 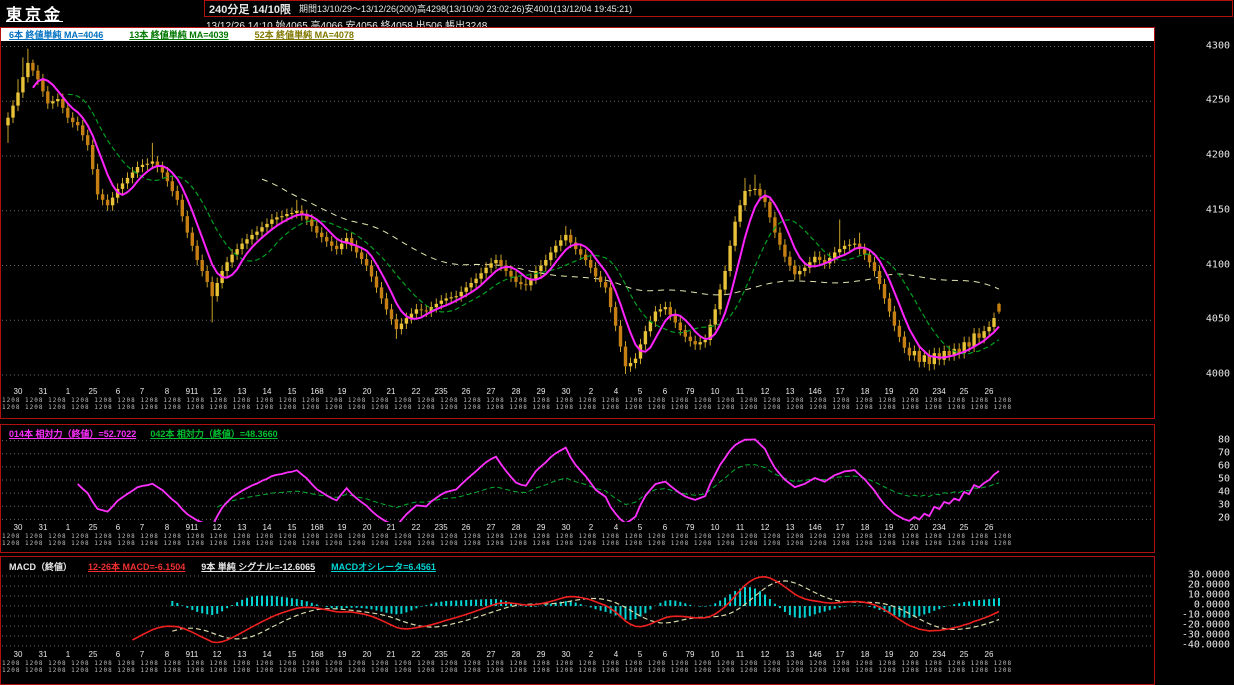 What do you see at coordinates (516, 654) in the screenshot?
I see `day-label: 28` at bounding box center [516, 654].